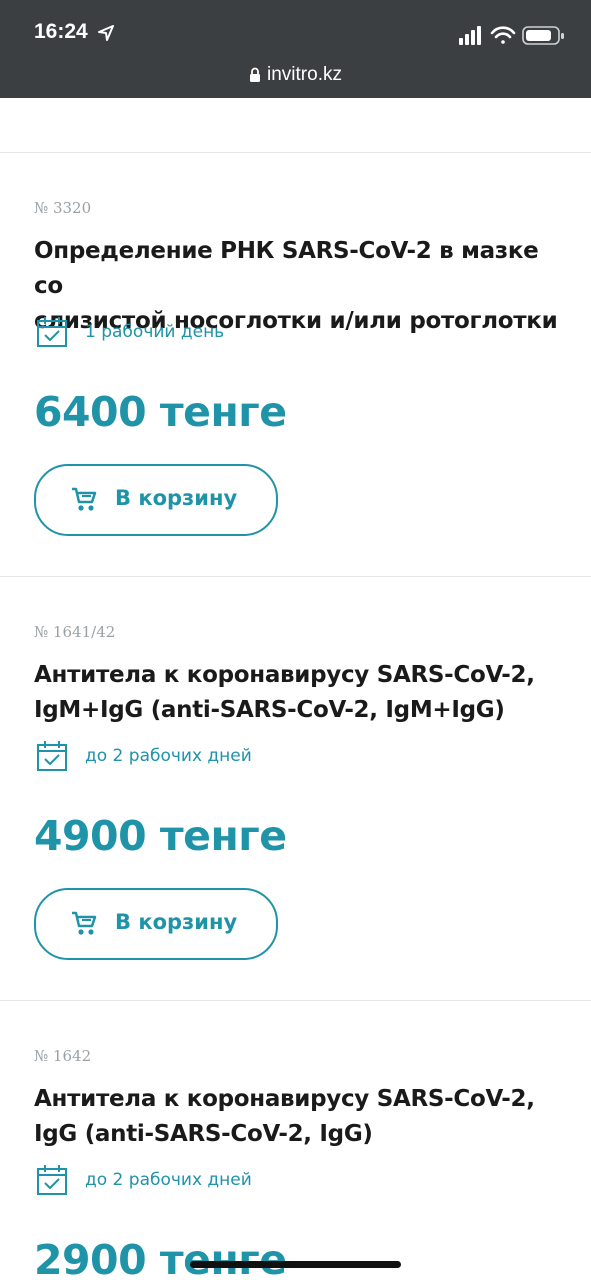  Describe the element at coordinates (503, 35) in the screenshot. I see `wifi-icon` at that location.